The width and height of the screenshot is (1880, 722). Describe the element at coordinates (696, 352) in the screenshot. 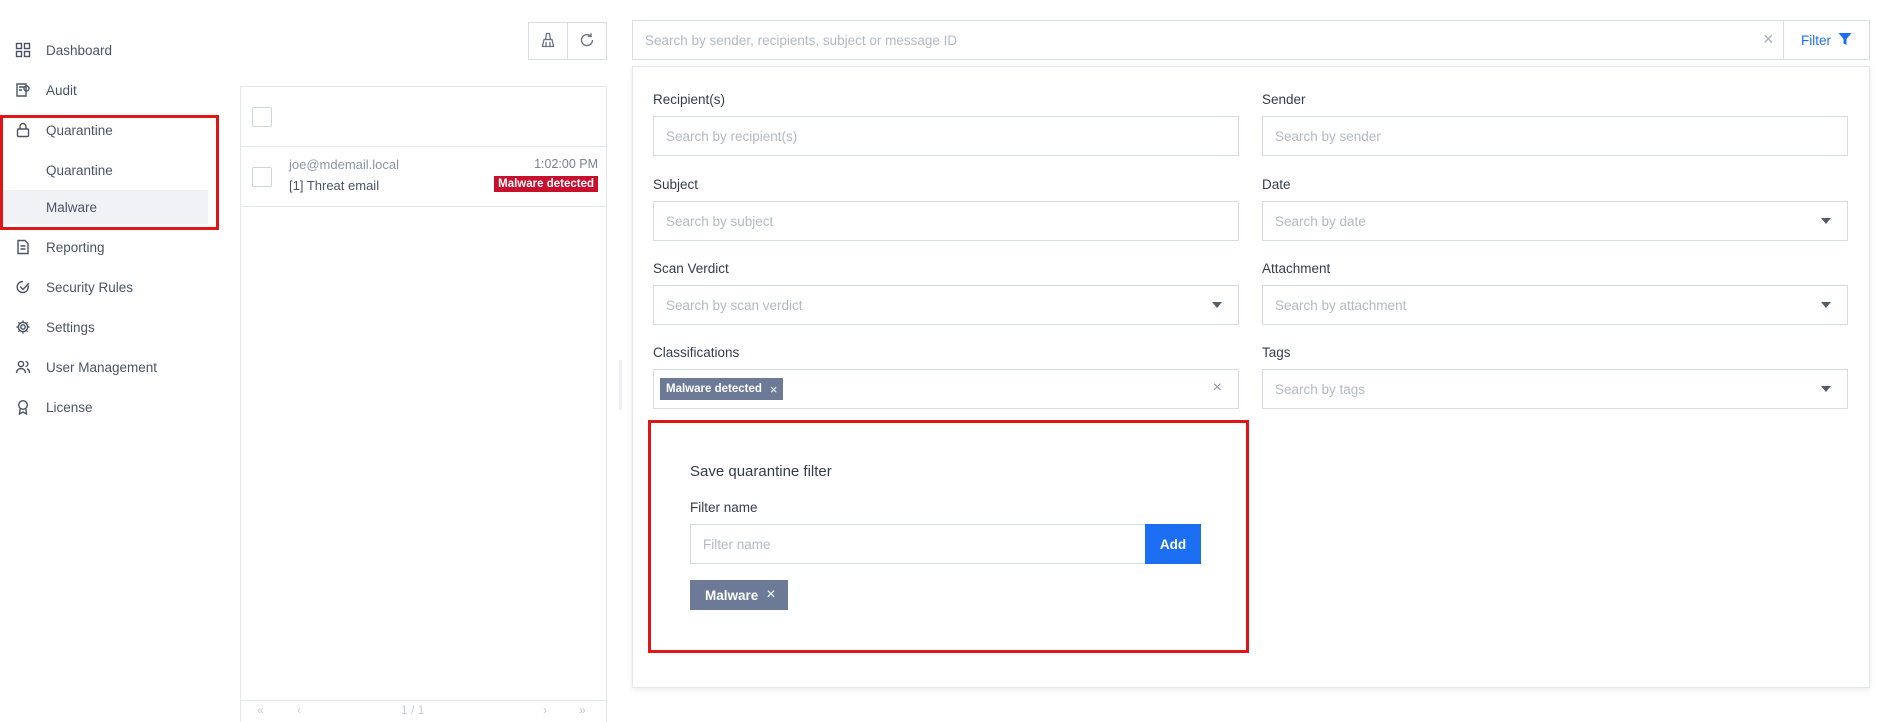

I see `classifications-label: Classifications` at that location.